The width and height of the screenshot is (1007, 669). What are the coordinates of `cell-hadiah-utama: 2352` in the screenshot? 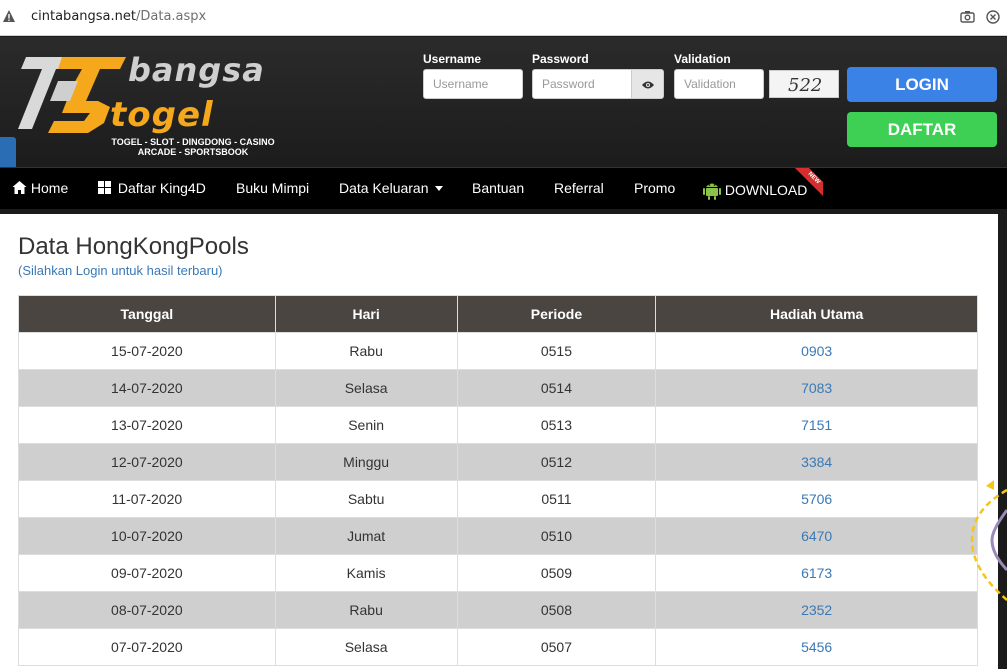 It's located at (816, 610).